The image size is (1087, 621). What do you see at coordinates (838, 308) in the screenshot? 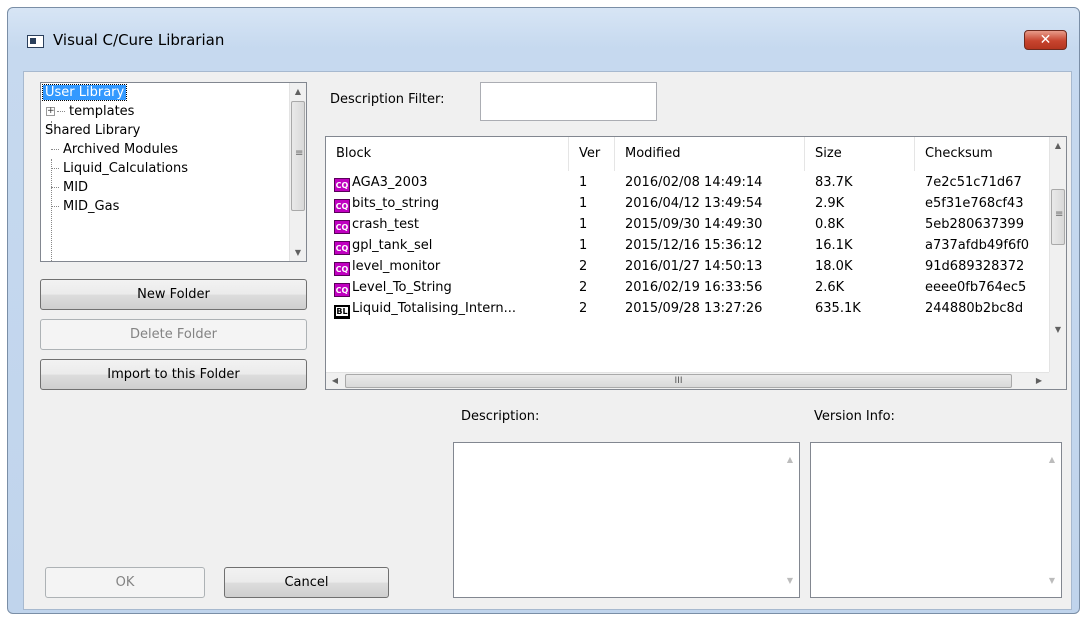
I see `block-size: 635.1K` at bounding box center [838, 308].